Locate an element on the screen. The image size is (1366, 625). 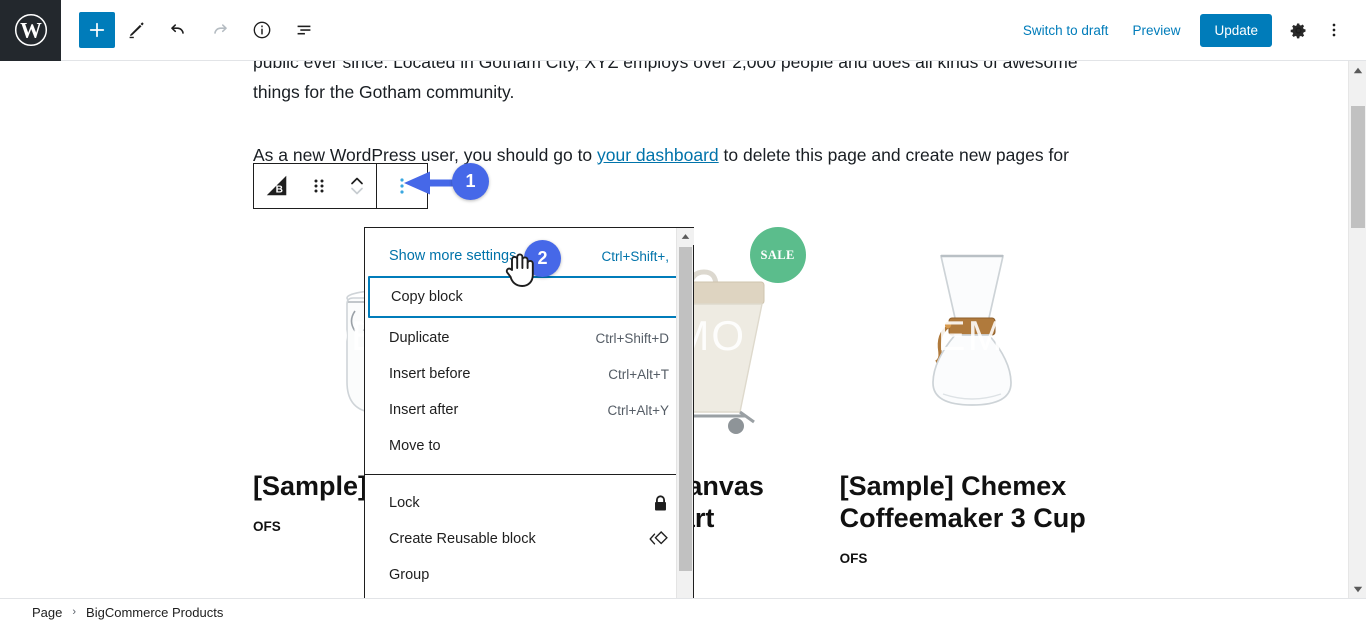
svg-text: W is located at coordinates (31, 31).